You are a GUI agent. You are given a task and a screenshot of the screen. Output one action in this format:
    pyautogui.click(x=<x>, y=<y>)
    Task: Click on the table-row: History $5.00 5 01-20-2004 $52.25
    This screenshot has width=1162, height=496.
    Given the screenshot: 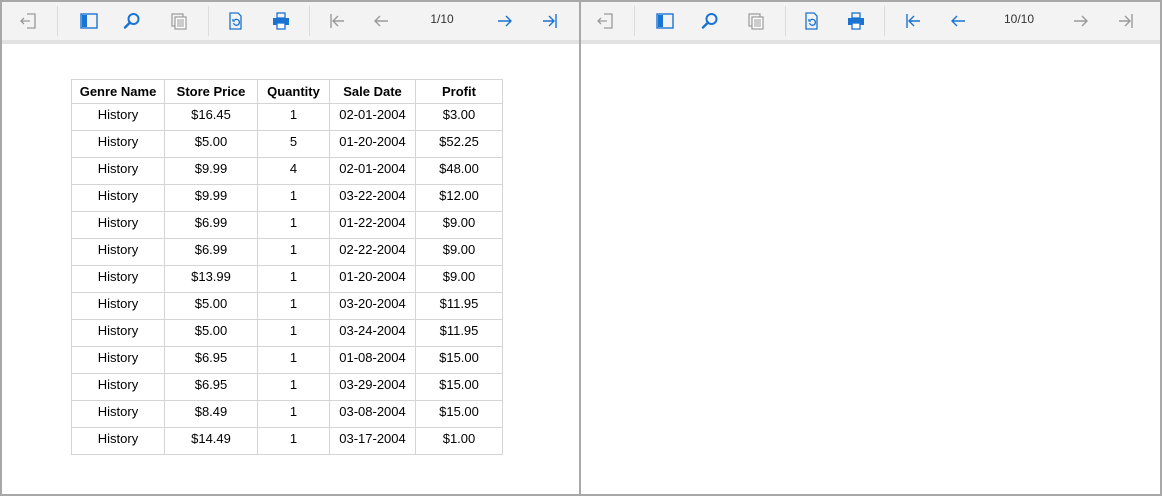 What is the action you would take?
    pyautogui.click(x=287, y=144)
    